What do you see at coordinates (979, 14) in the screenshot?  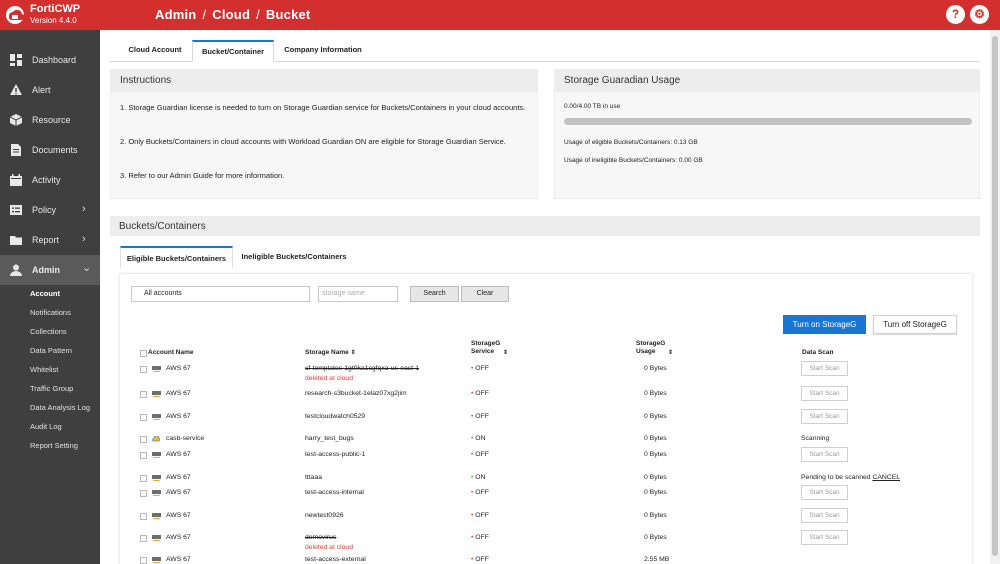 I see `settings-gear-icon: ⚙` at bounding box center [979, 14].